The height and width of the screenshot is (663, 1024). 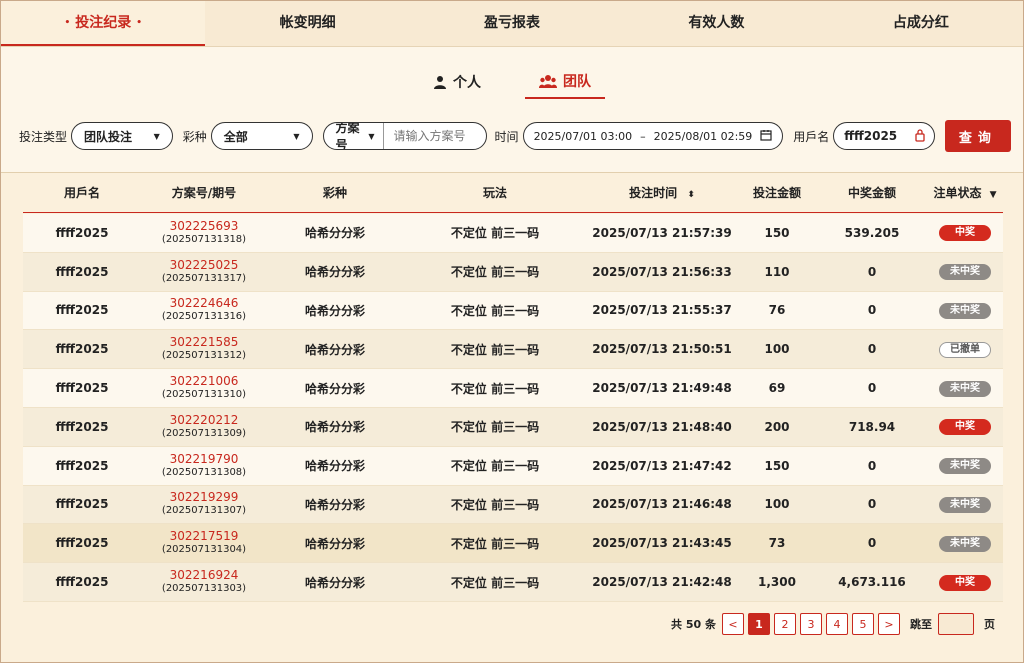 I want to click on sort-icon: ⬍, so click(x=691, y=195).